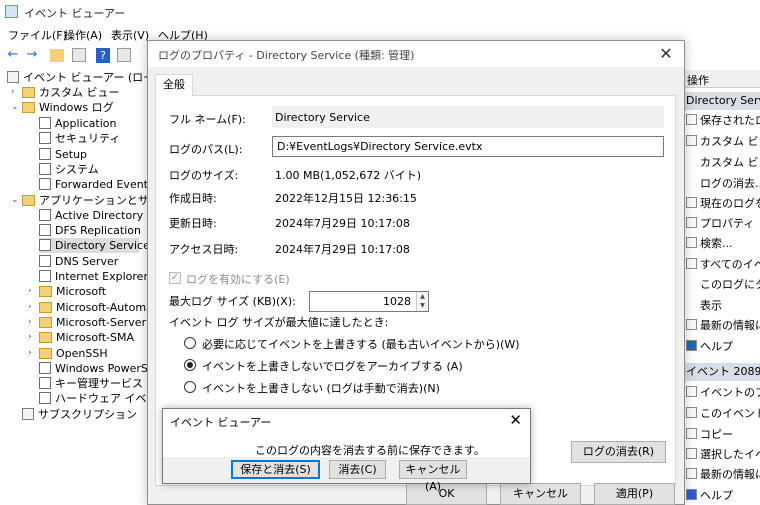 The width and height of the screenshot is (760, 505). I want to click on tree-item-hardware-events: ハードウェア イベント, so click(93, 398).